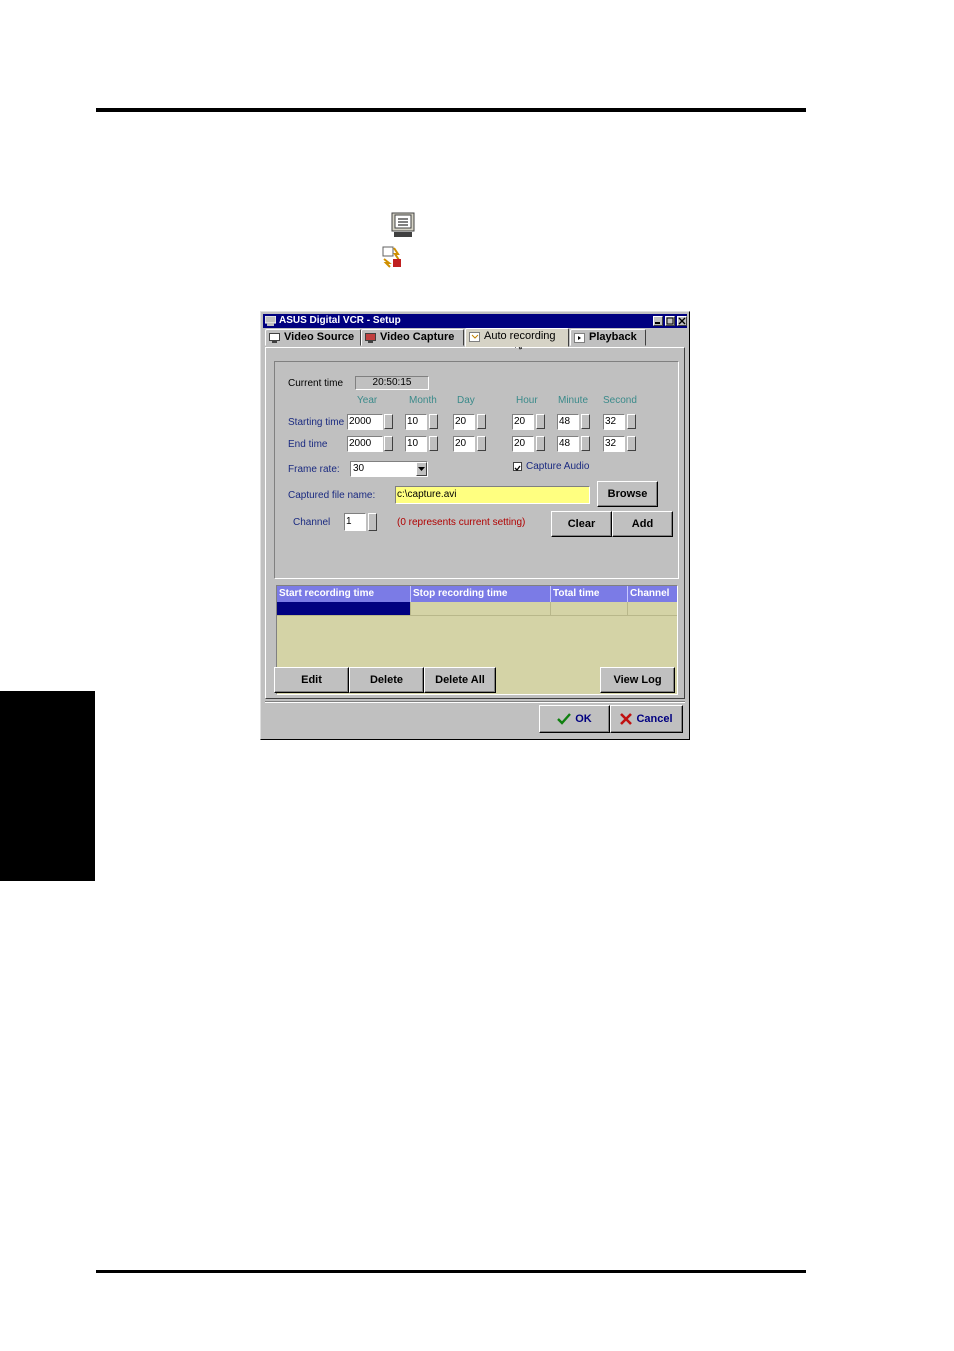  Describe the element at coordinates (626, 719) in the screenshot. I see `x-mark-icon` at that location.